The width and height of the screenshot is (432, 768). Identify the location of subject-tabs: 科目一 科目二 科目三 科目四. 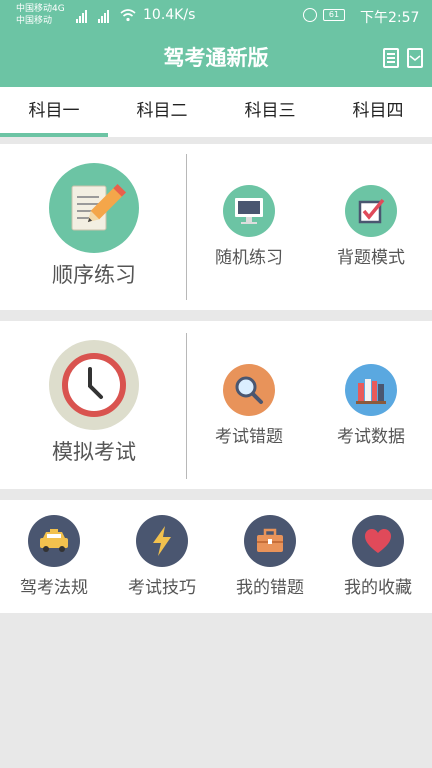
(216, 112).